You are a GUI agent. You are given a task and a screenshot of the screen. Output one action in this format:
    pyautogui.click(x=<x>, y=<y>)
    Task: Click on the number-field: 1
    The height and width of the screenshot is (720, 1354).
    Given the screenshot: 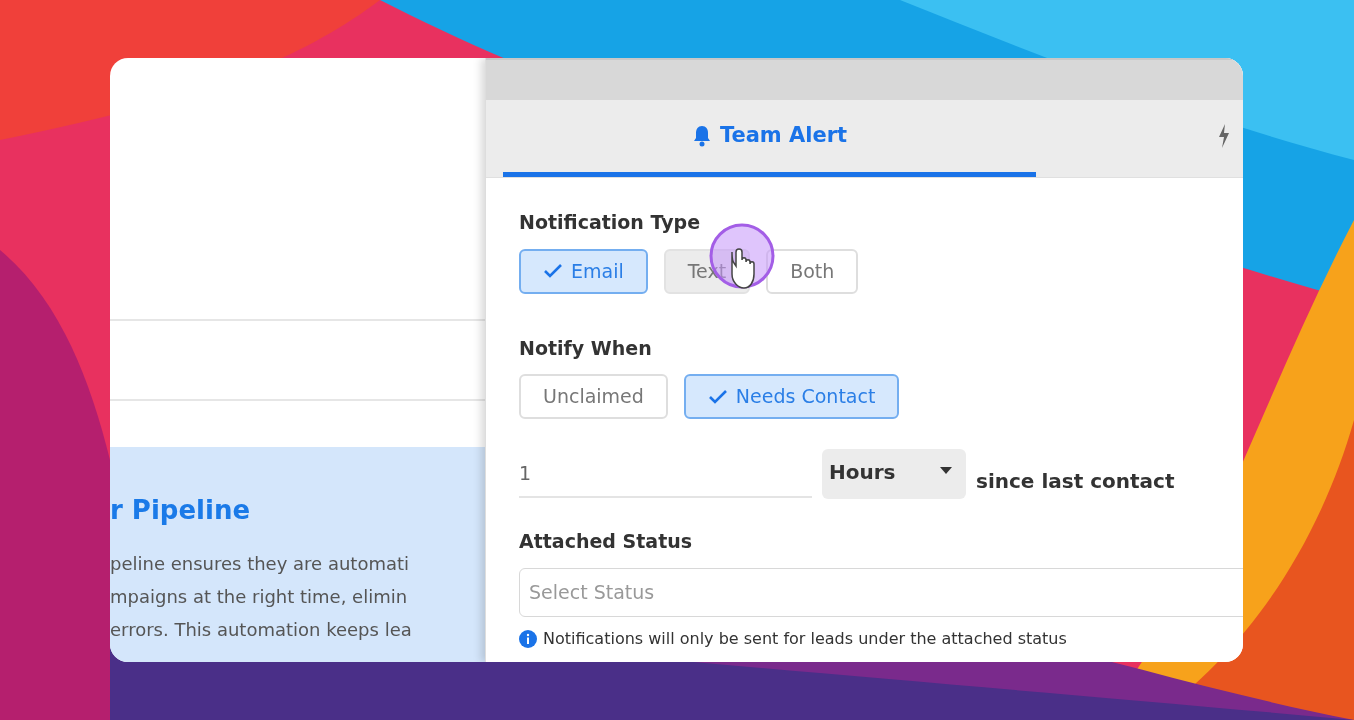 What is the action you would take?
    pyautogui.click(x=665, y=474)
    